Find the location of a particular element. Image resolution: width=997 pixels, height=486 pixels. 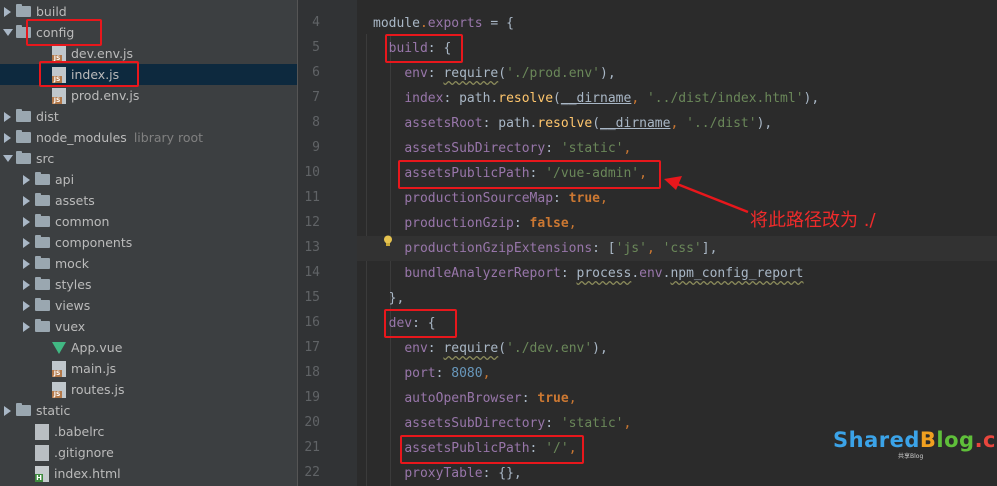

vue-file-icon is located at coordinates (59, 347).